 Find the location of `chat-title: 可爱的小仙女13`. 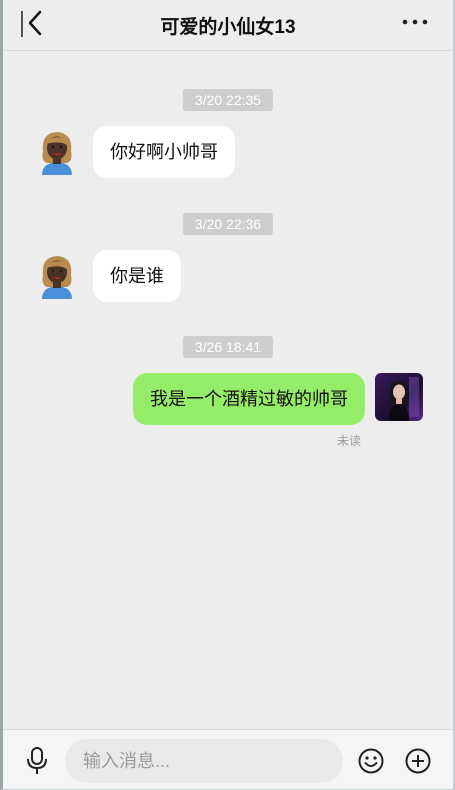

chat-title: 可爱的小仙女13 is located at coordinates (228, 27).